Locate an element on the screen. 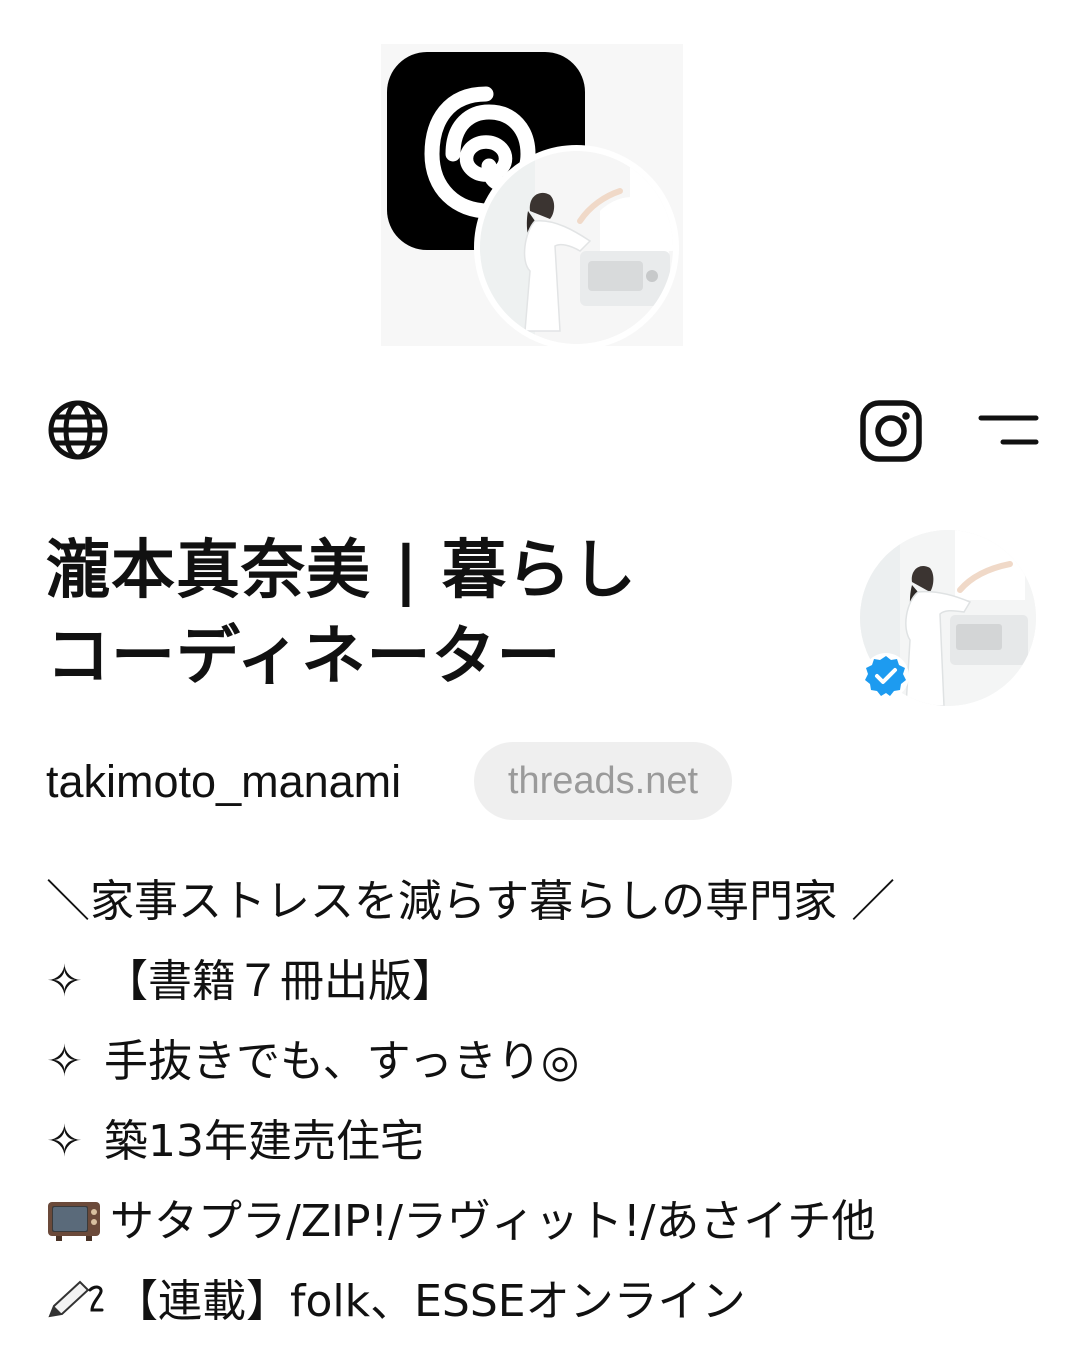 Image resolution: width=1080 pixels, height=1351 pixels. bio-line-1: ＼家事ストレスを減らす暮らしの専門家 ／ is located at coordinates (470, 902).